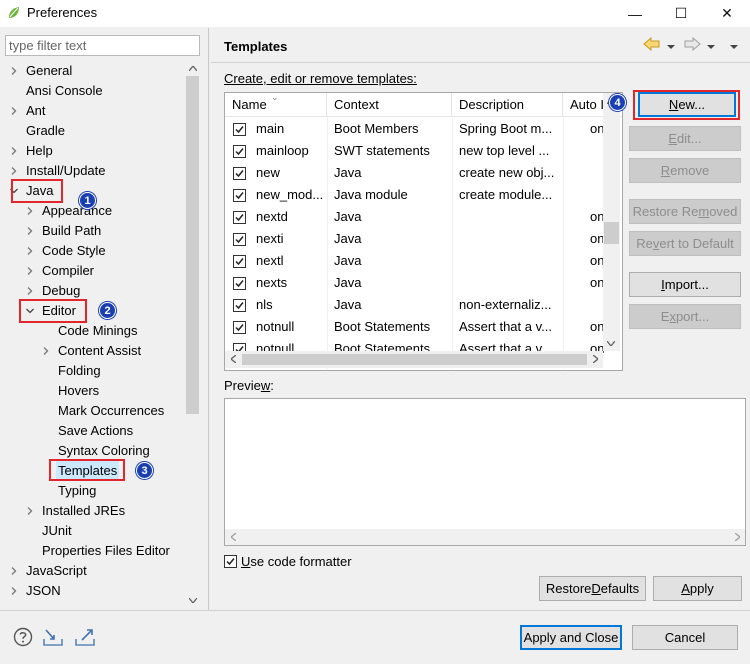 The height and width of the screenshot is (664, 750). Describe the element at coordinates (111, 411) in the screenshot. I see `tree-item-mark-occurrences: Mark Occurrences` at that location.